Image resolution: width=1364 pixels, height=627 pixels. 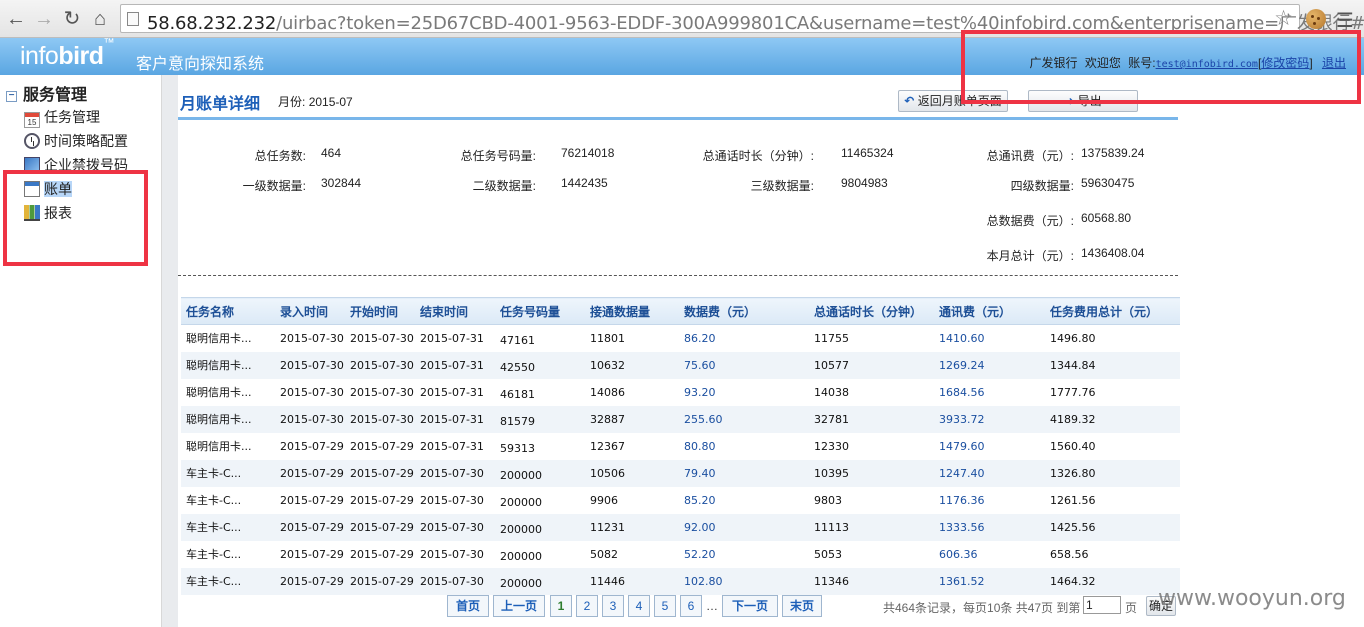 I want to click on table-cell: 11446, so click(x=632, y=581).